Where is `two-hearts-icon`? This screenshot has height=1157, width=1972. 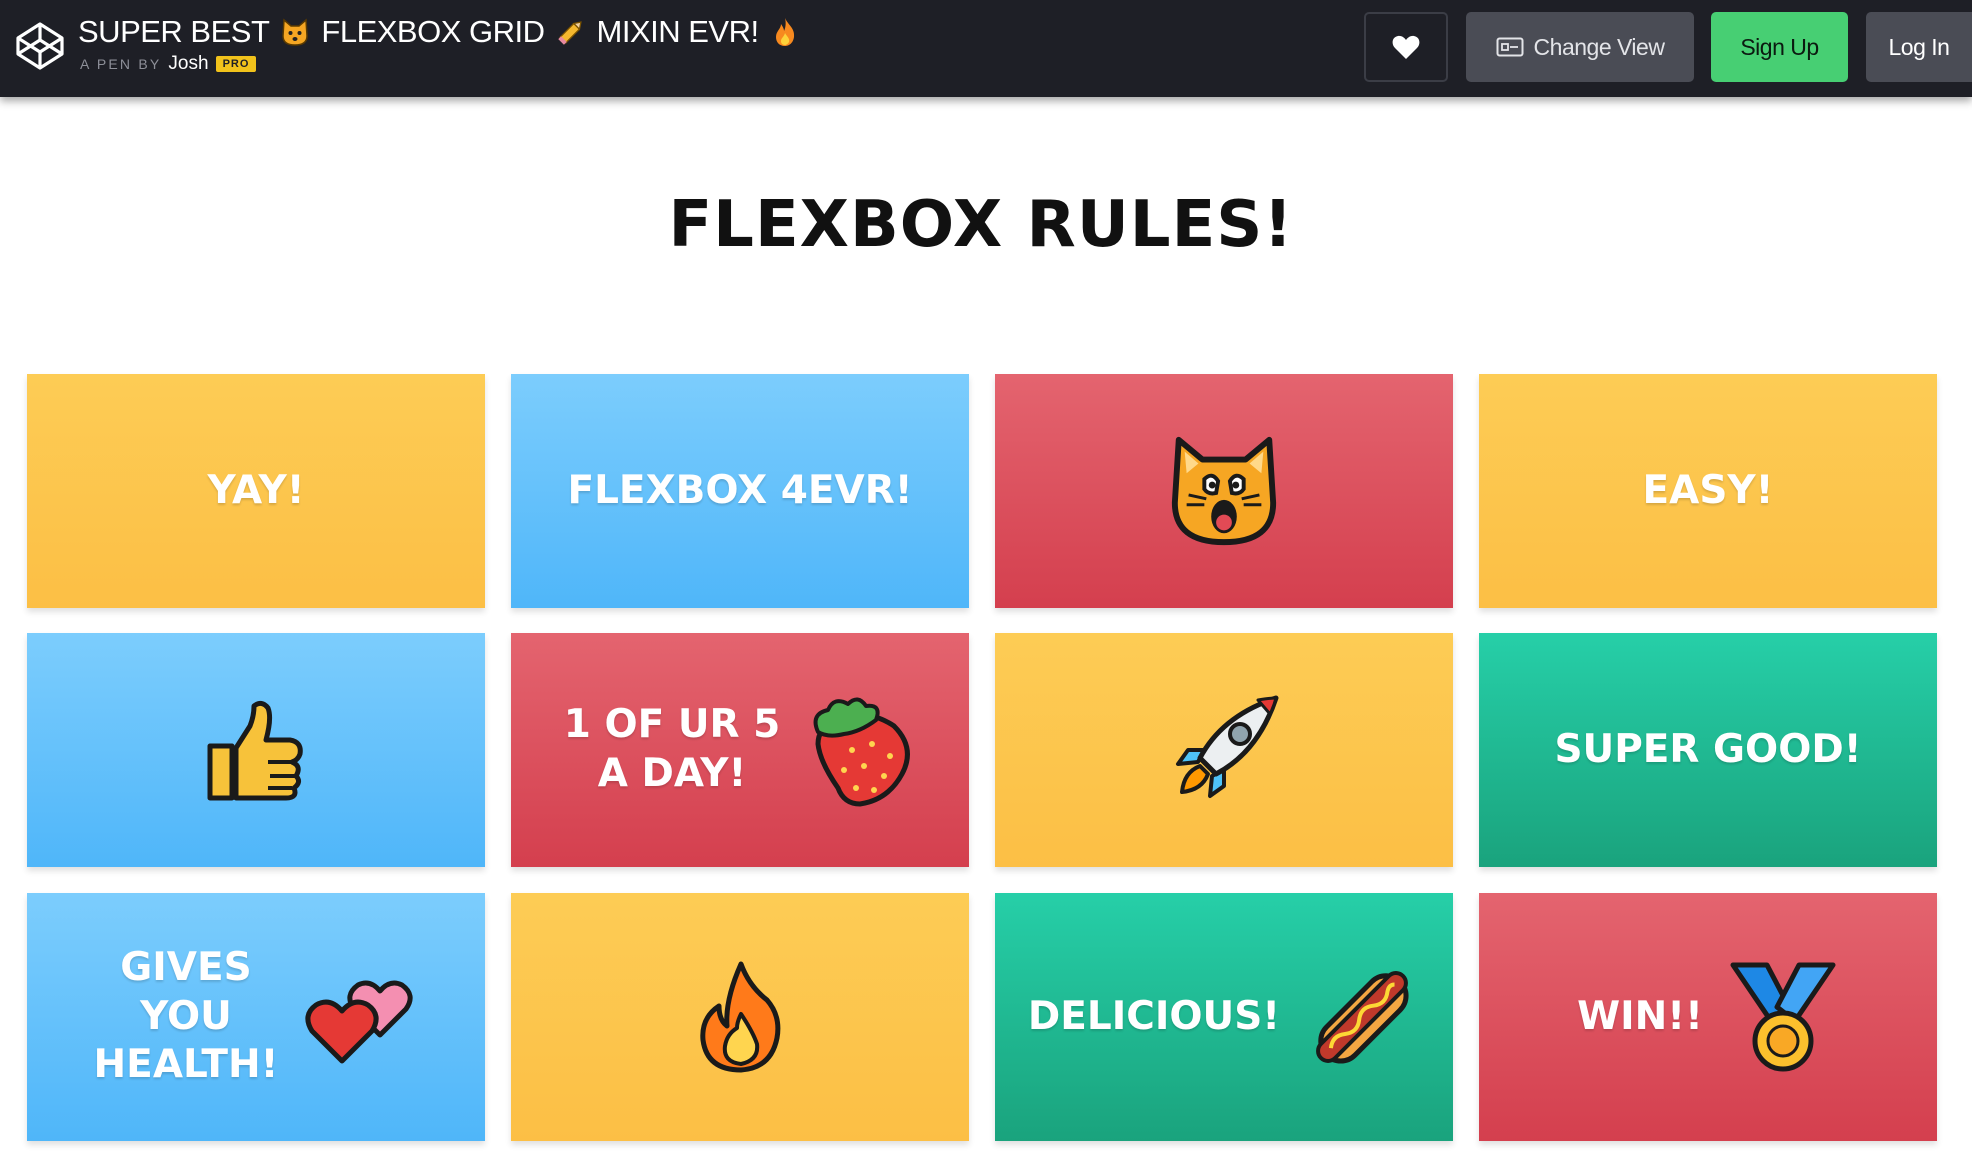
two-hearts-icon is located at coordinates (359, 1022).